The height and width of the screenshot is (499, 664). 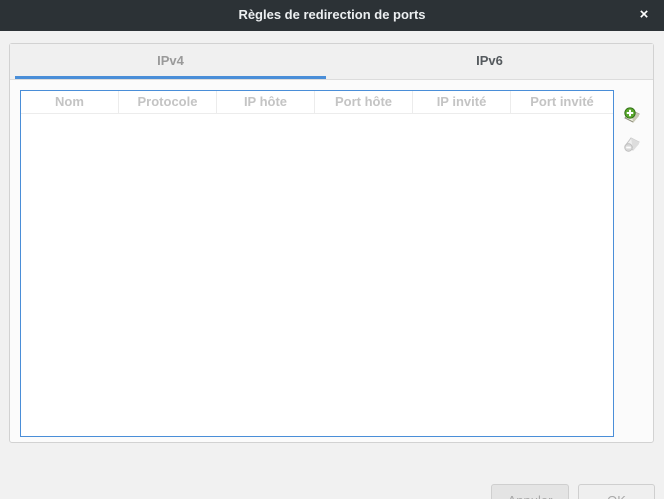 I want to click on cancel-button: Annuler, so click(x=530, y=491).